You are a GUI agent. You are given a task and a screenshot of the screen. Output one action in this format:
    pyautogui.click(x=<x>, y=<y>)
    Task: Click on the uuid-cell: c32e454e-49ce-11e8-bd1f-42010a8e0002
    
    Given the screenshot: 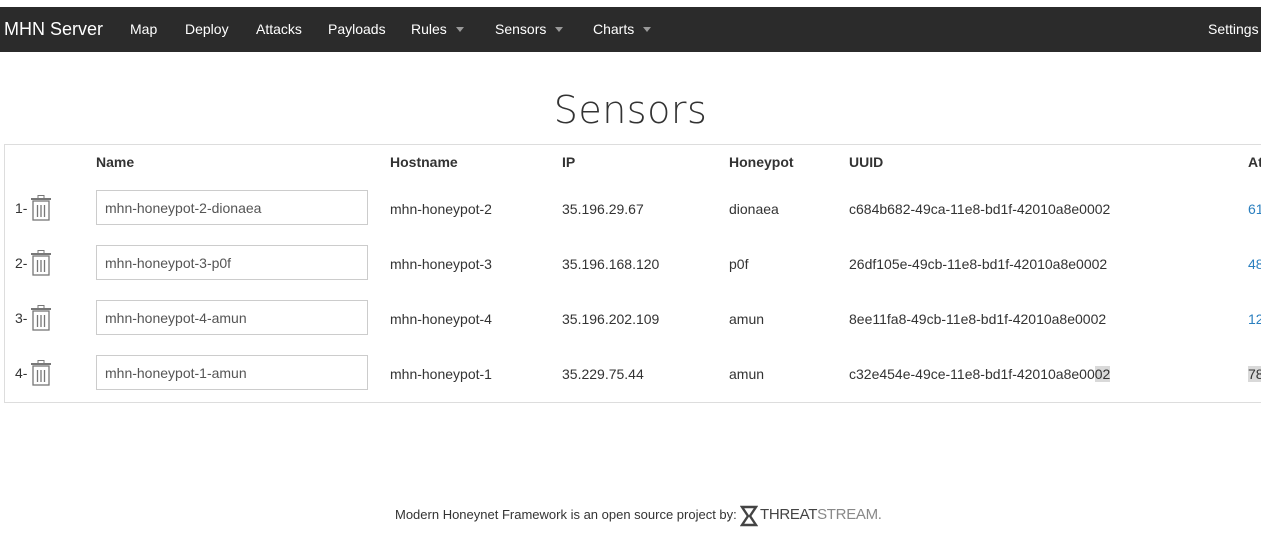 What is the action you would take?
    pyautogui.click(x=980, y=374)
    